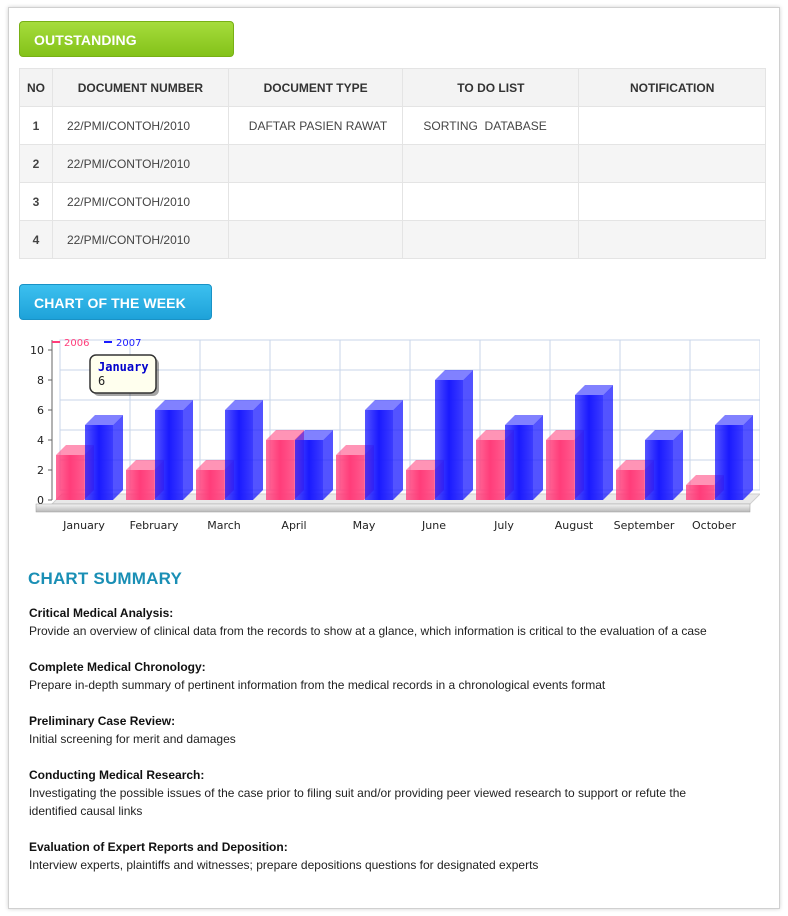  What do you see at coordinates (630, 485) in the screenshot?
I see `bar-2006-september` at bounding box center [630, 485].